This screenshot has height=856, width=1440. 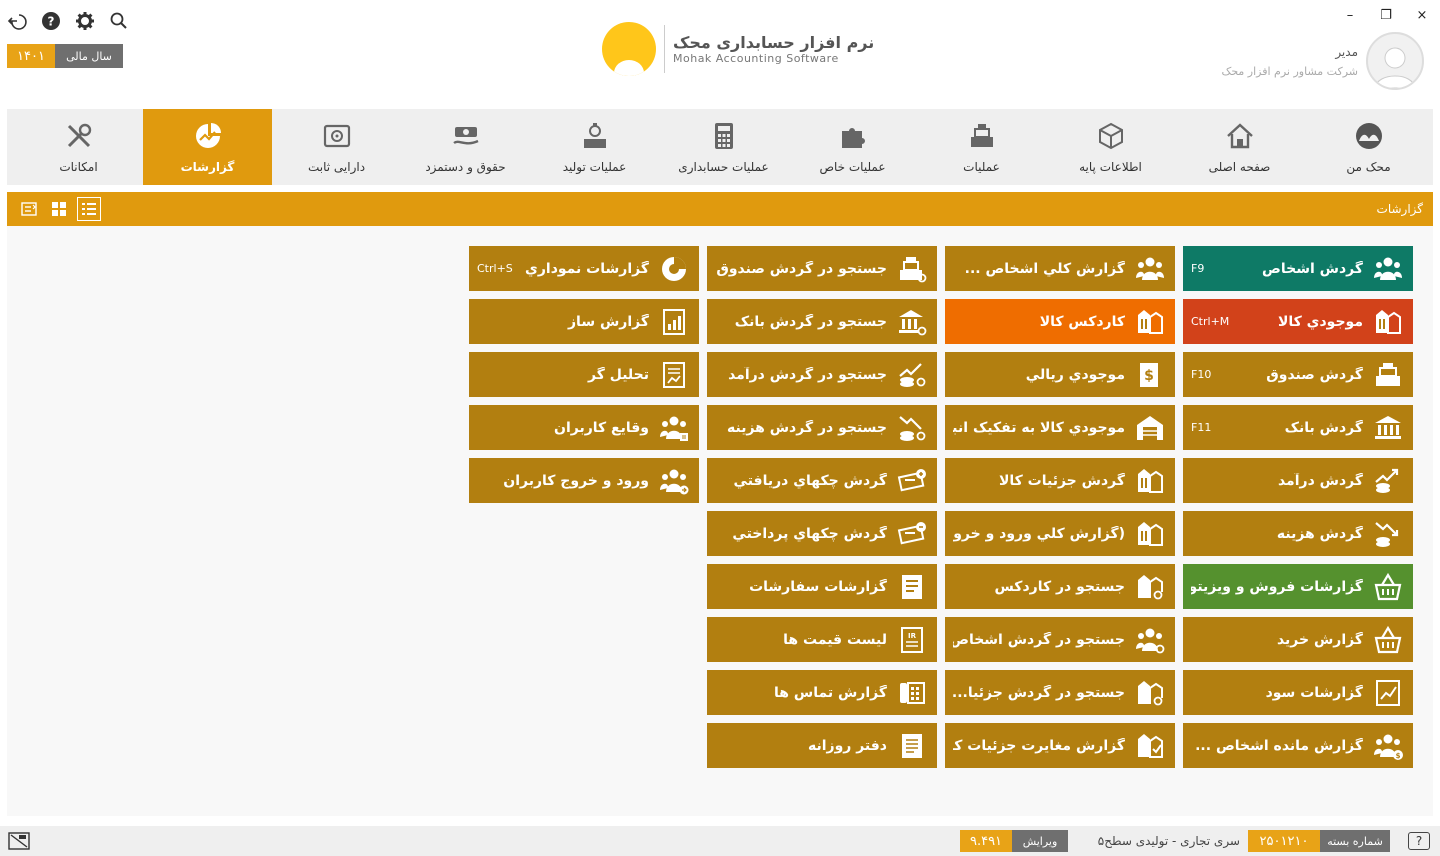 What do you see at coordinates (1240, 137) in the screenshot?
I see `home-icon` at bounding box center [1240, 137].